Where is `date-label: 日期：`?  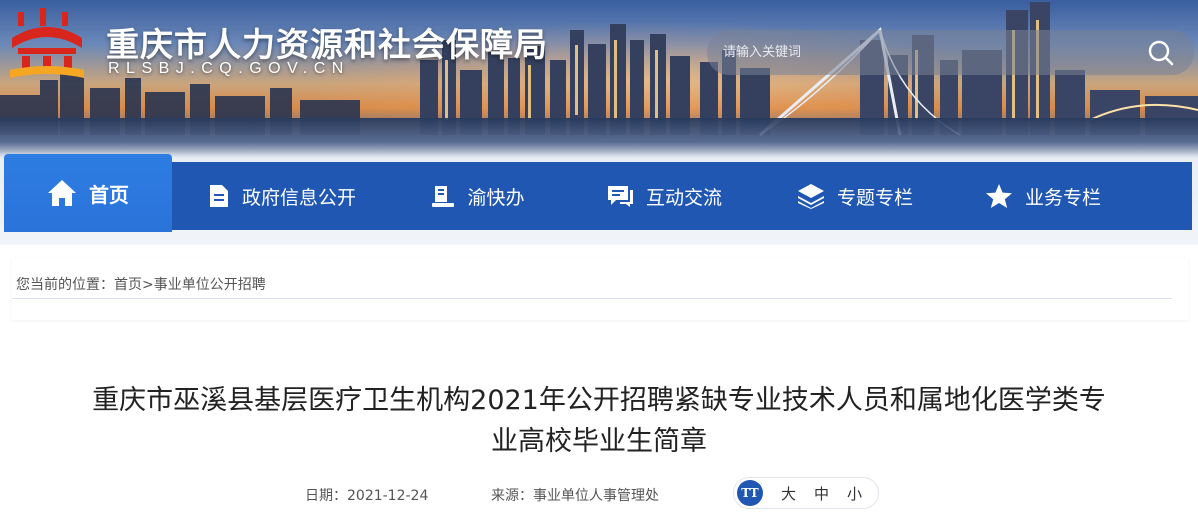 date-label: 日期： is located at coordinates (326, 496).